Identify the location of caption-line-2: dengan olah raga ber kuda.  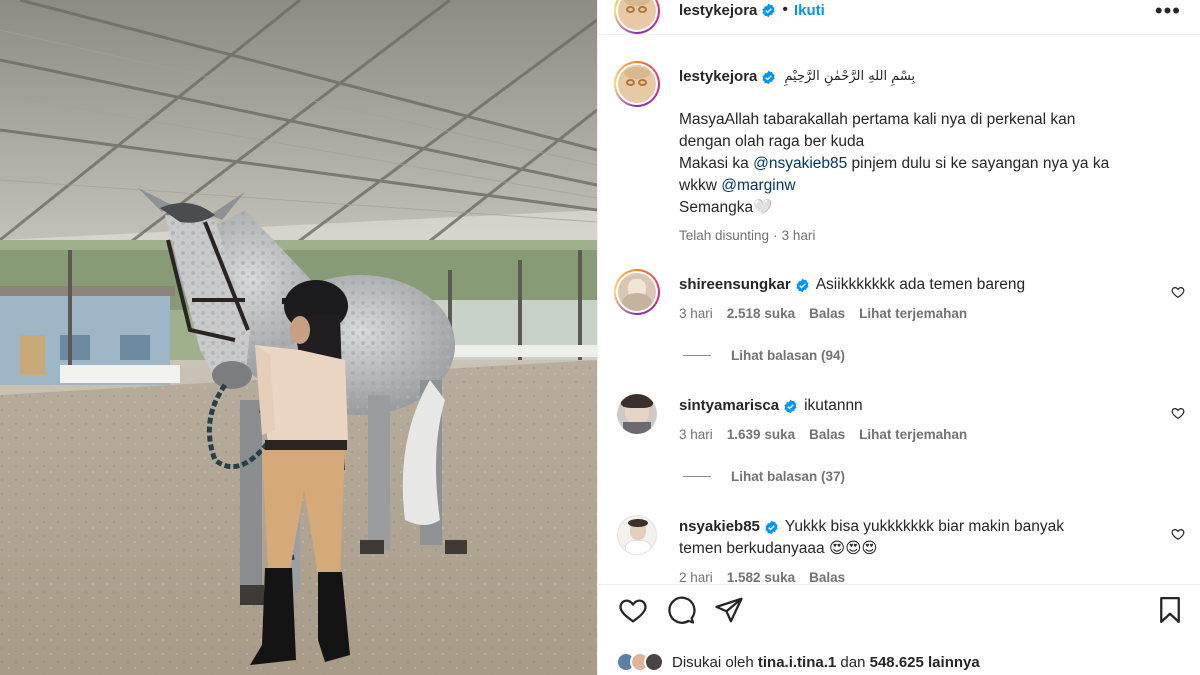
(772, 141).